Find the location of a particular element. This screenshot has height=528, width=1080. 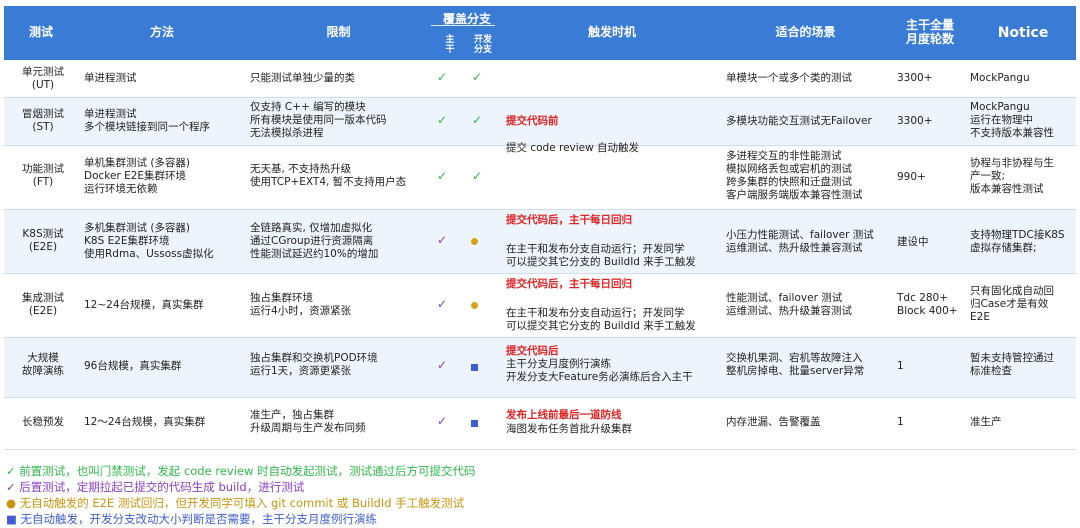

legend-purple: ✓ 后置测试，定期拉起已提交的代码生成 build，进行测试 is located at coordinates (155, 487).